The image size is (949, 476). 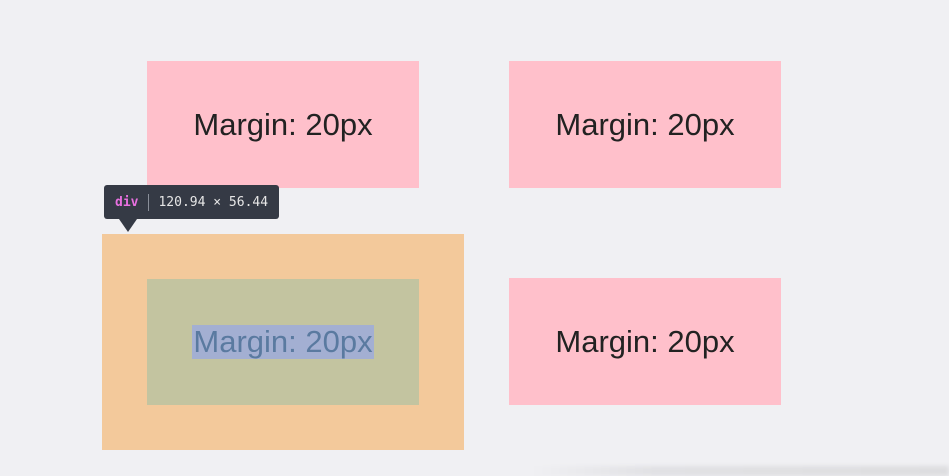 I want to click on tooltip-separator, so click(x=149, y=202).